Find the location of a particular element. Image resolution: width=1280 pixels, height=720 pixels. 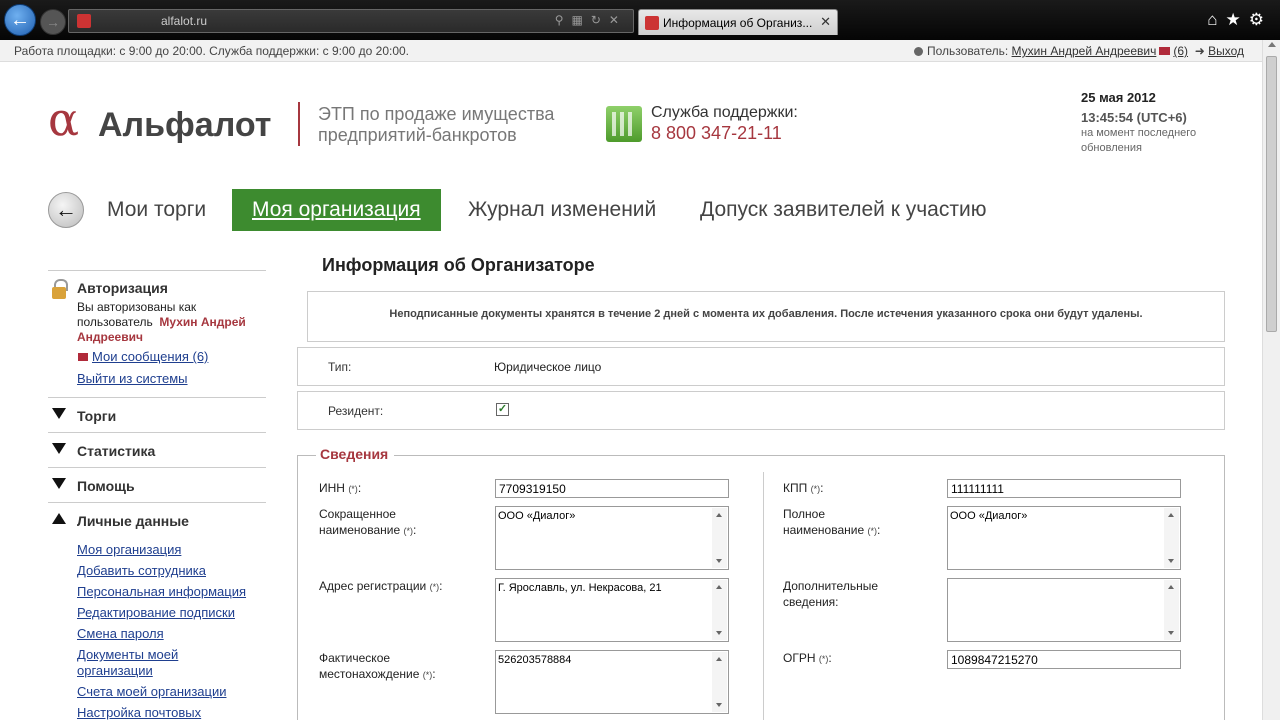

extra-info-label-1: Дополнительные is located at coordinates (830, 586).